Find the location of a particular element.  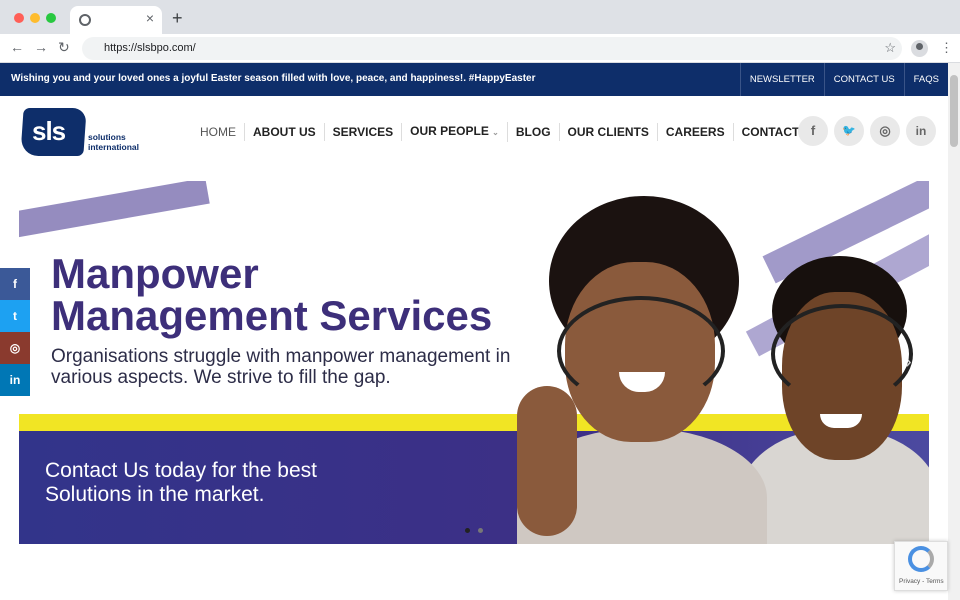

nav-home: HOME is located at coordinates (218, 132).